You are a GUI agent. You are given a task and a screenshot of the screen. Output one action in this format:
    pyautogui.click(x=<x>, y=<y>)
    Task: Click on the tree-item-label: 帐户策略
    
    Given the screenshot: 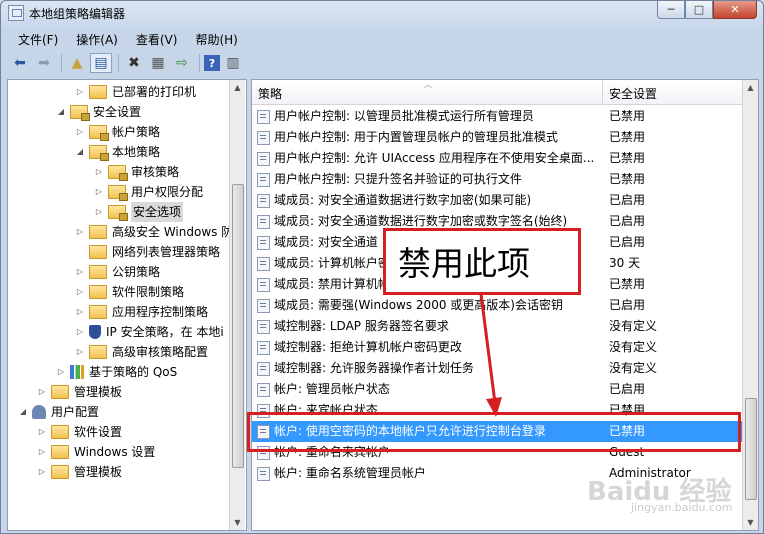 What is the action you would take?
    pyautogui.click(x=136, y=132)
    